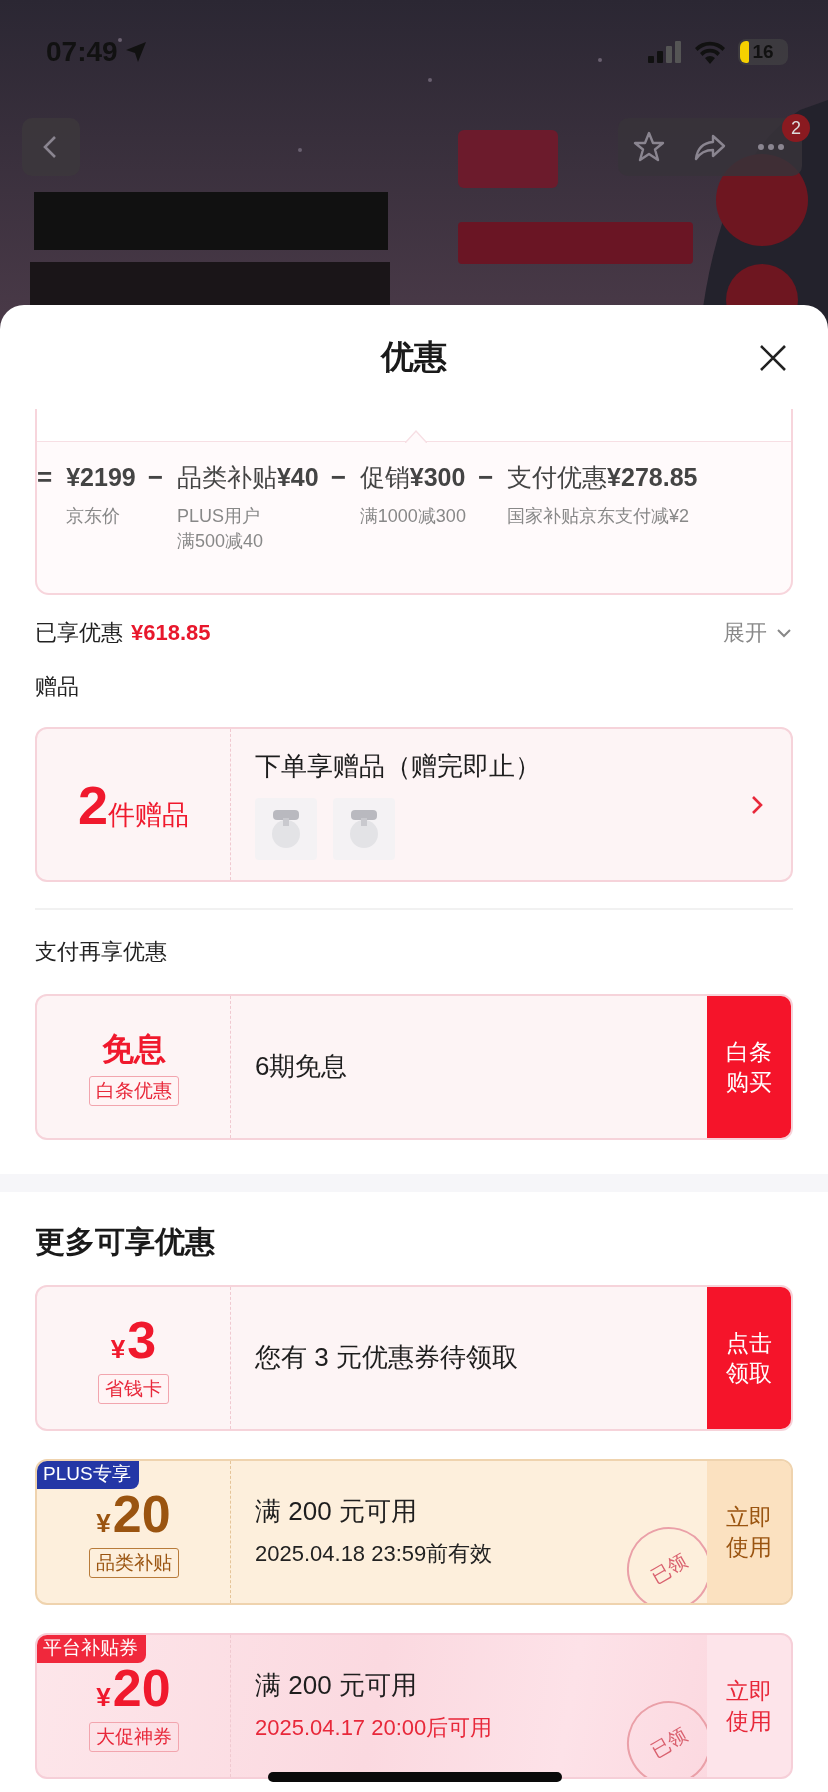 This screenshot has width=828, height=1792. What do you see at coordinates (710, 52) in the screenshot?
I see `wifi-icon` at bounding box center [710, 52].